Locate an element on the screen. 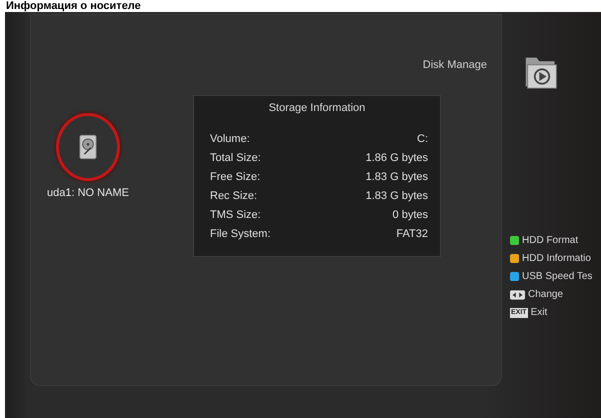 The height and width of the screenshot is (418, 601). left-right-key-icon is located at coordinates (517, 295).